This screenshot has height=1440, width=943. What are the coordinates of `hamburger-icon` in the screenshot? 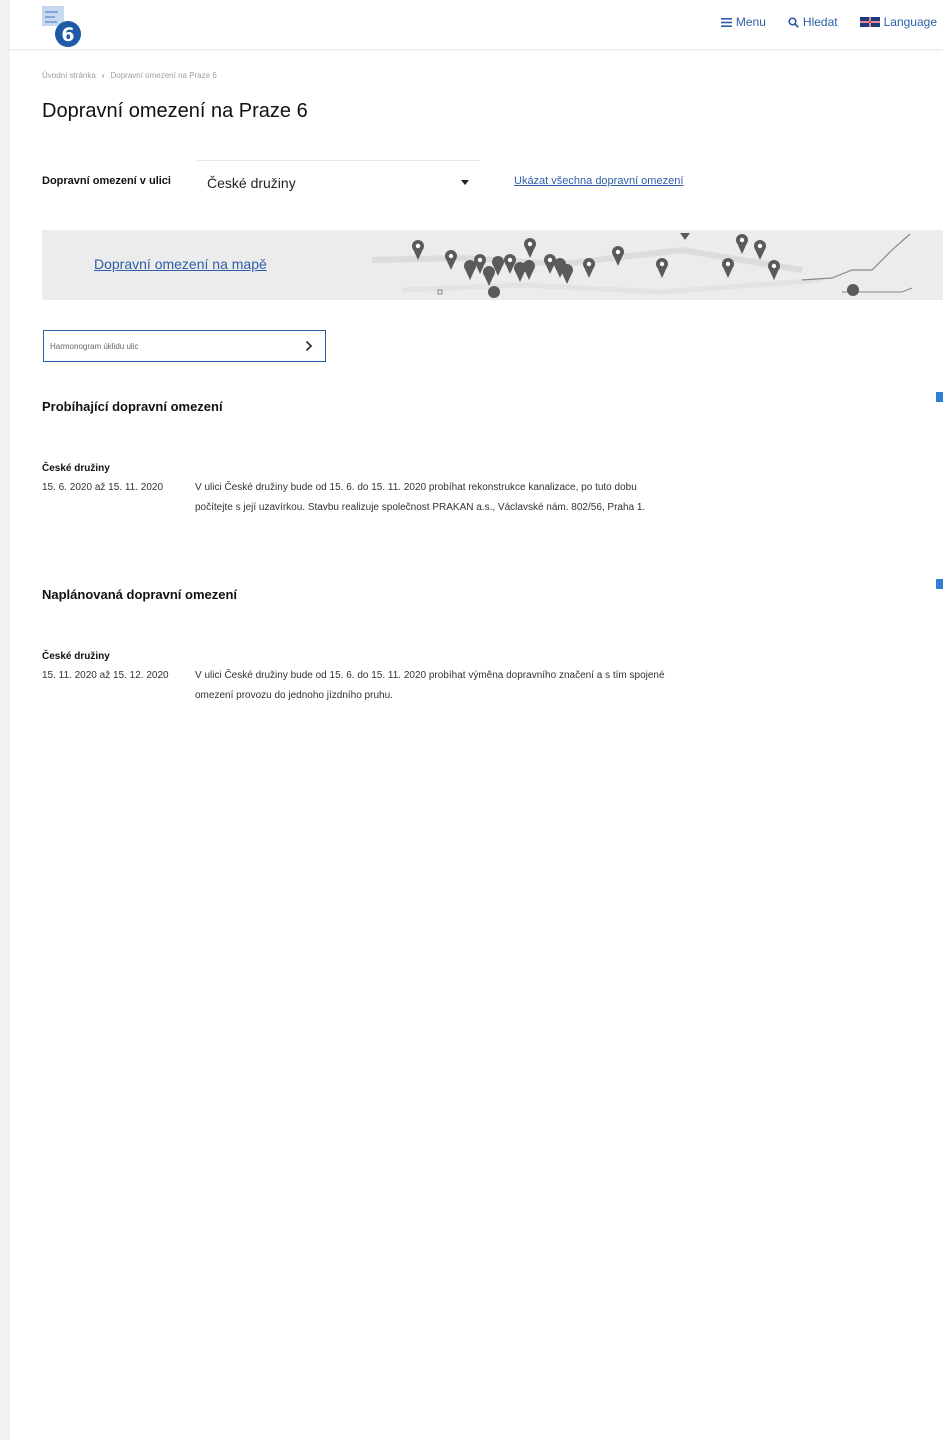 It's located at (726, 22).